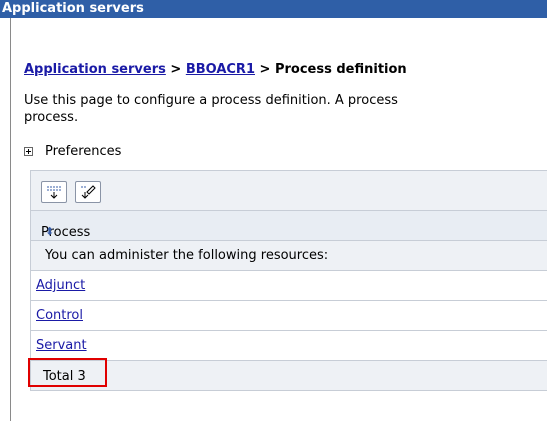 This screenshot has width=547, height=421. I want to click on table-total-row: Total 3, so click(288, 376).